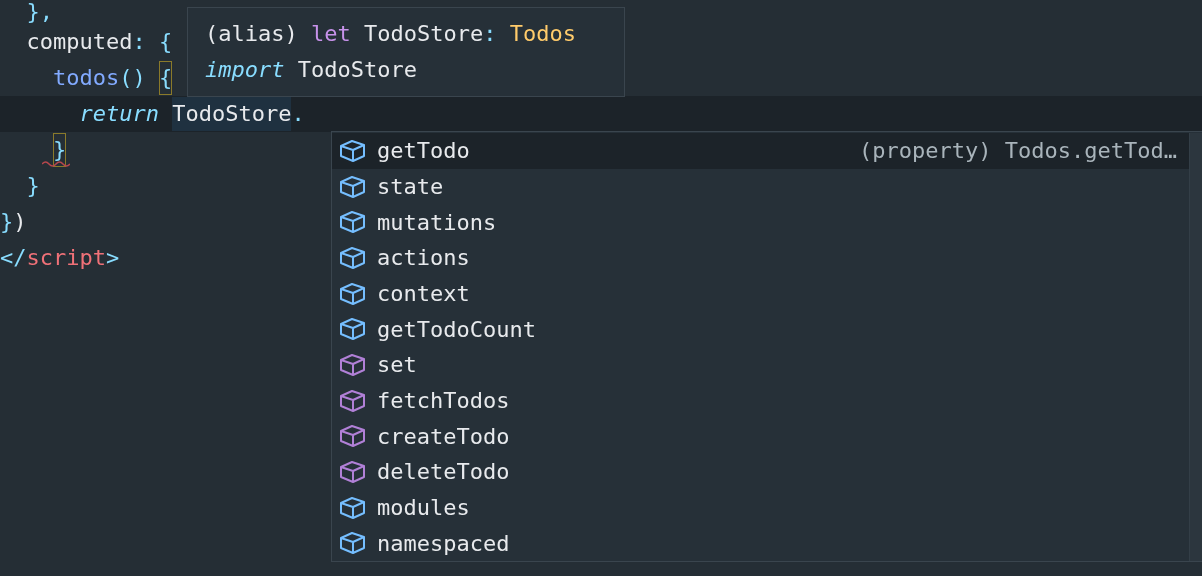  Describe the element at coordinates (1195, 347) in the screenshot. I see `scrollbar` at that location.